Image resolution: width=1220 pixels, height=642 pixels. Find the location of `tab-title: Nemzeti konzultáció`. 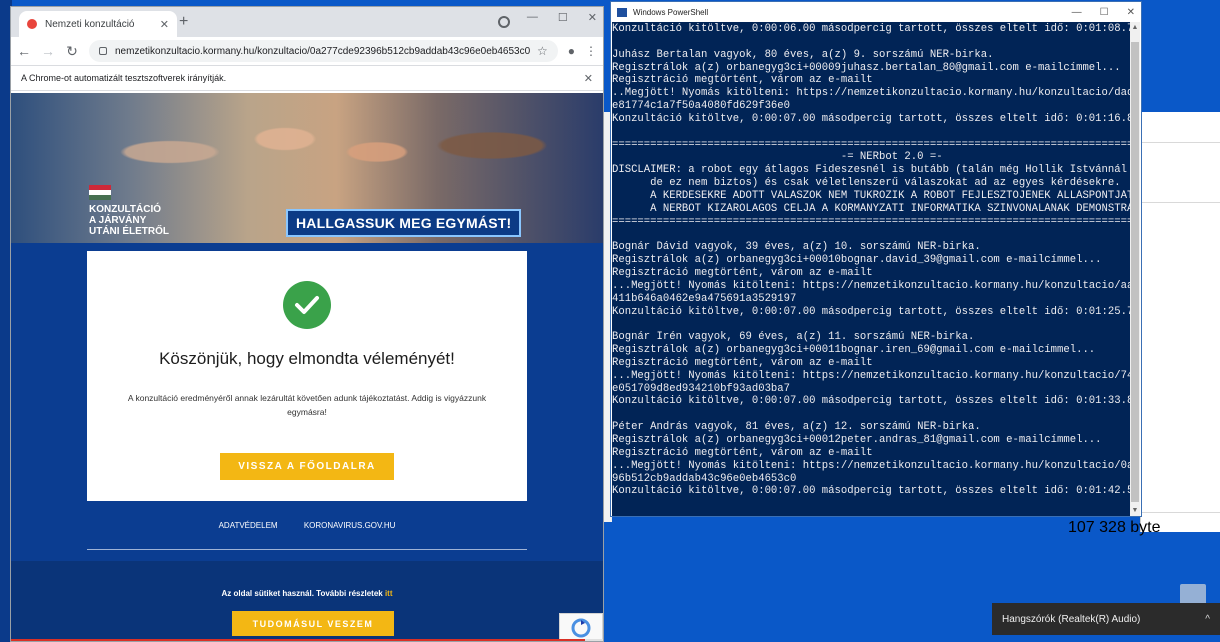

tab-title: Nemzeti konzultáció is located at coordinates (90, 24).